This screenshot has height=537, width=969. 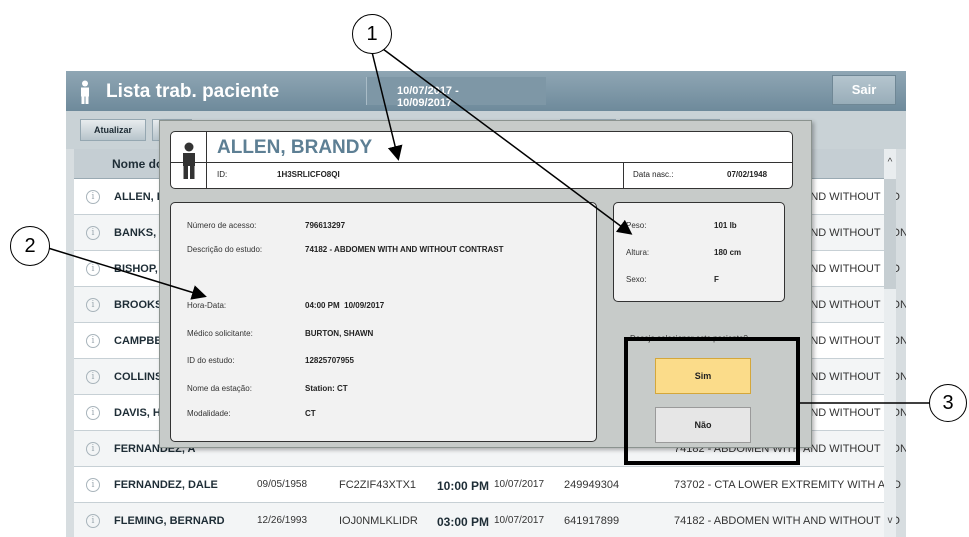 What do you see at coordinates (699, 252) in the screenshot?
I see `vitals-box: Peso: 101 lb Altura: 180 cm Sexo: F` at bounding box center [699, 252].